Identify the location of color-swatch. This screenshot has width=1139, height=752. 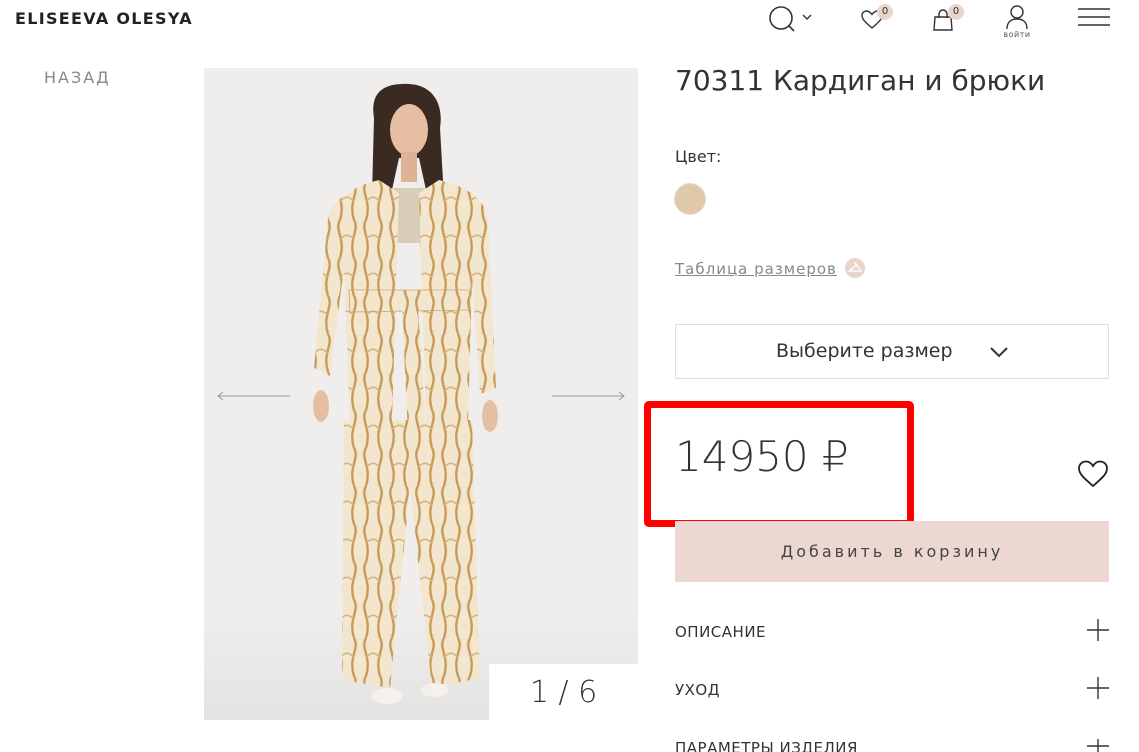
(690, 199).